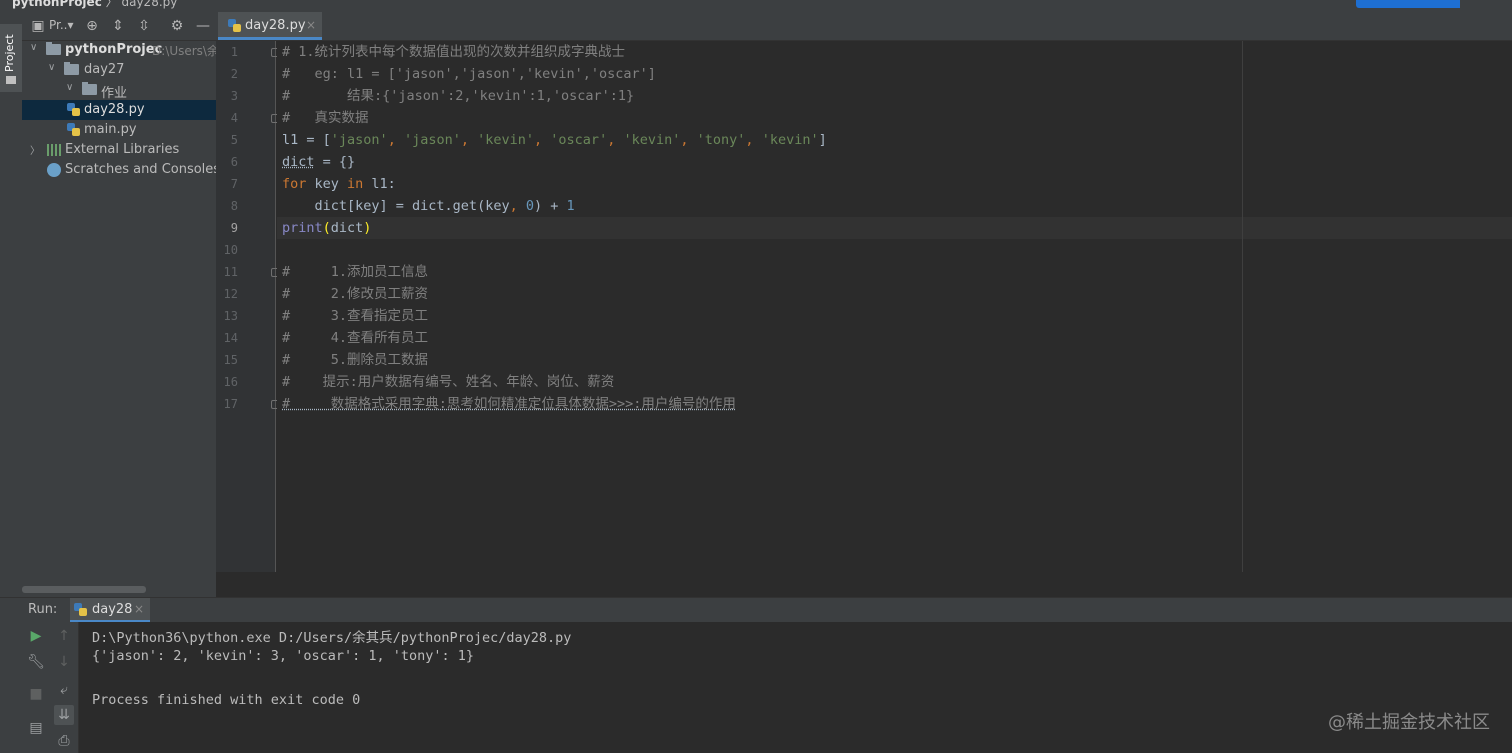 This screenshot has width=1512, height=753. I want to click on arrow-up-icon: ↑, so click(64, 636).